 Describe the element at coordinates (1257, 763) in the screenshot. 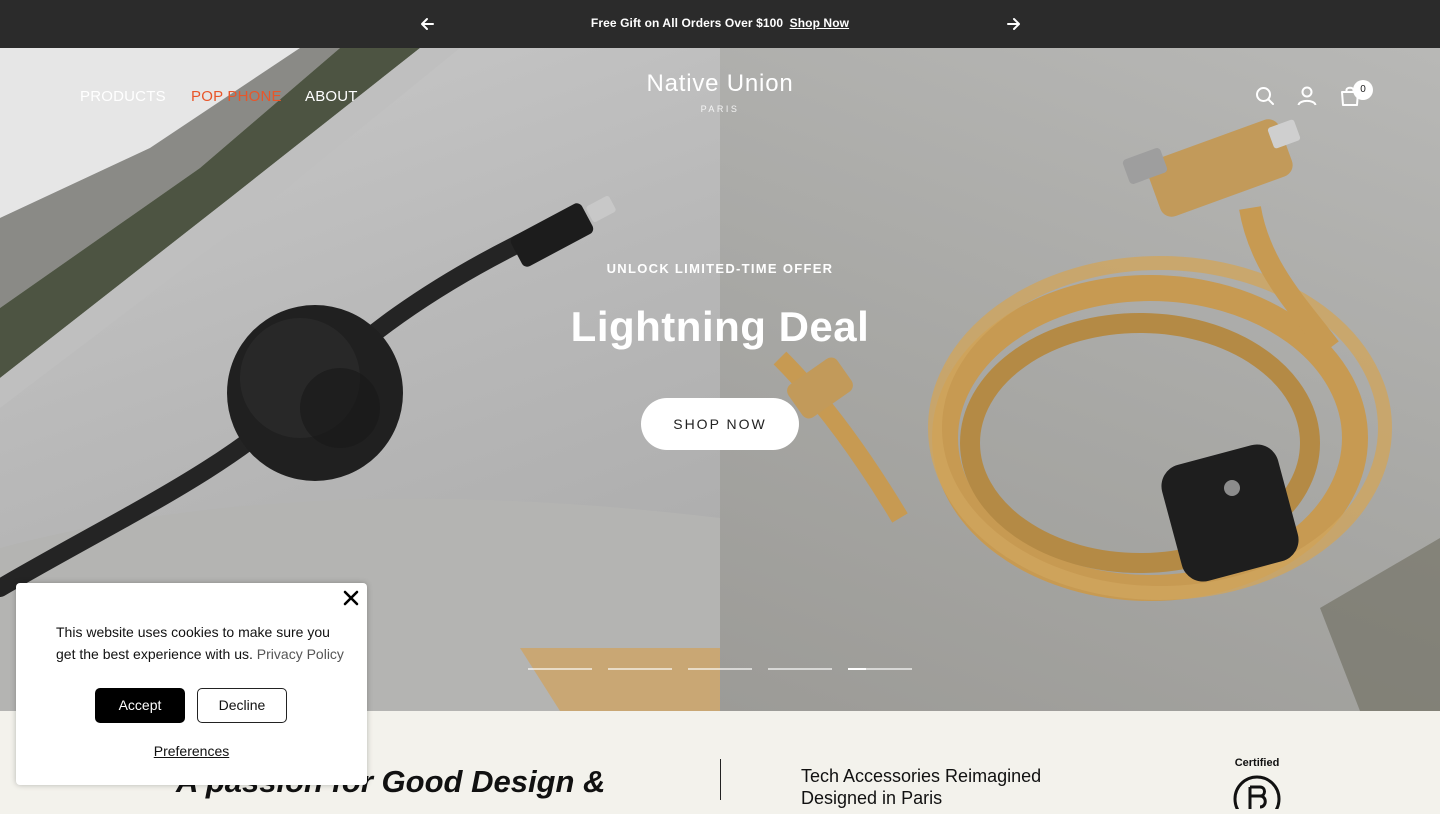

I see `bcorp-certified-label: Certified` at that location.